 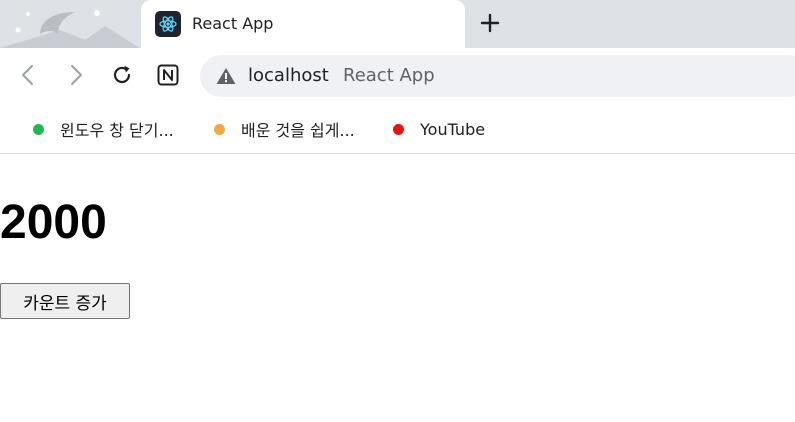 I want to click on address-bar: localhost React App, so click(x=497, y=76).